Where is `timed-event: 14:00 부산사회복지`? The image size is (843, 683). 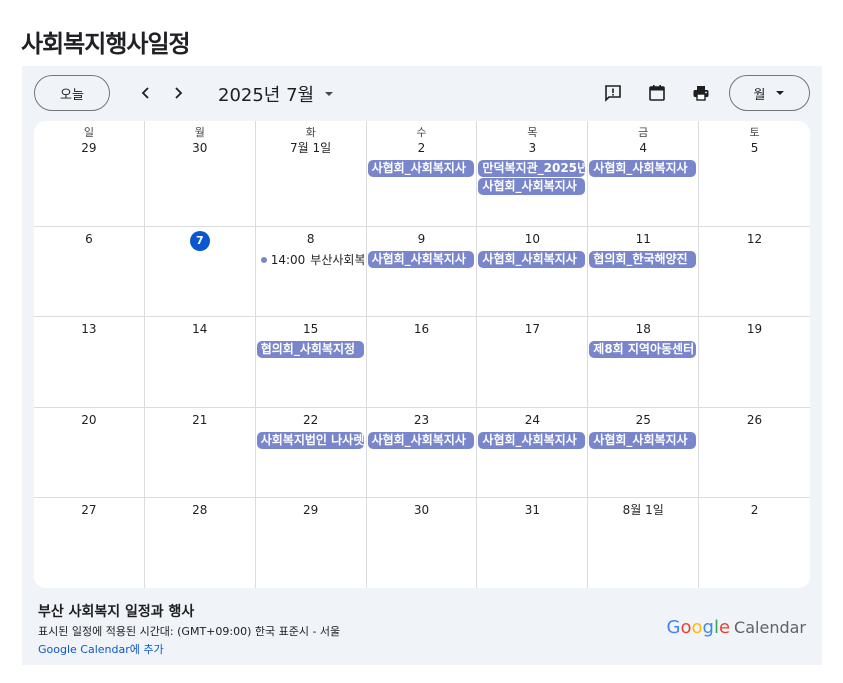
timed-event: 14:00 부산사회복지 is located at coordinates (310, 259).